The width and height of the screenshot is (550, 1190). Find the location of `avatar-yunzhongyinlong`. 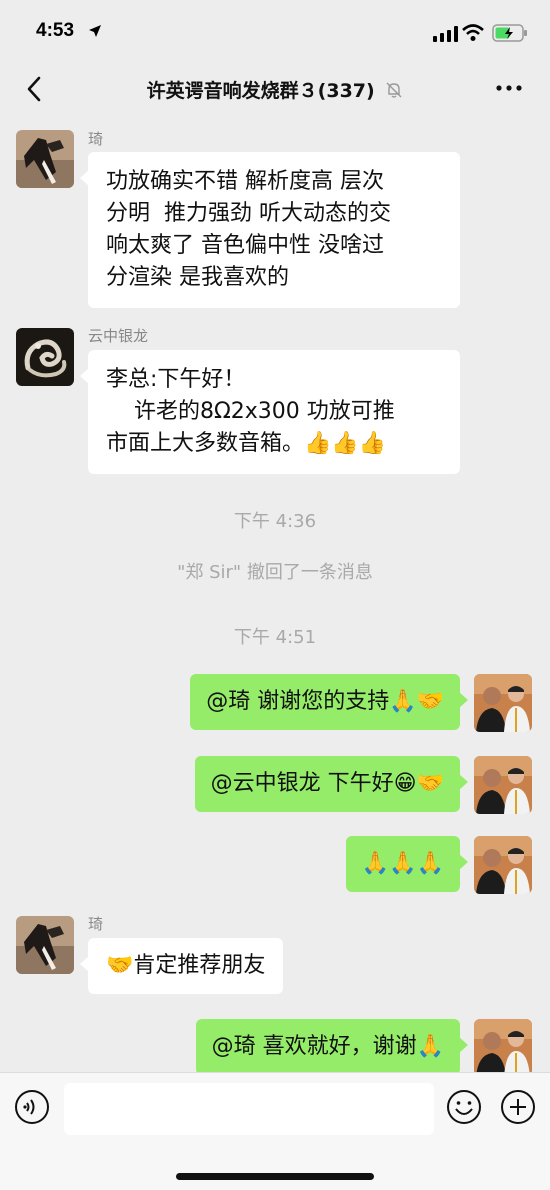

avatar-yunzhongyinlong is located at coordinates (45, 357).